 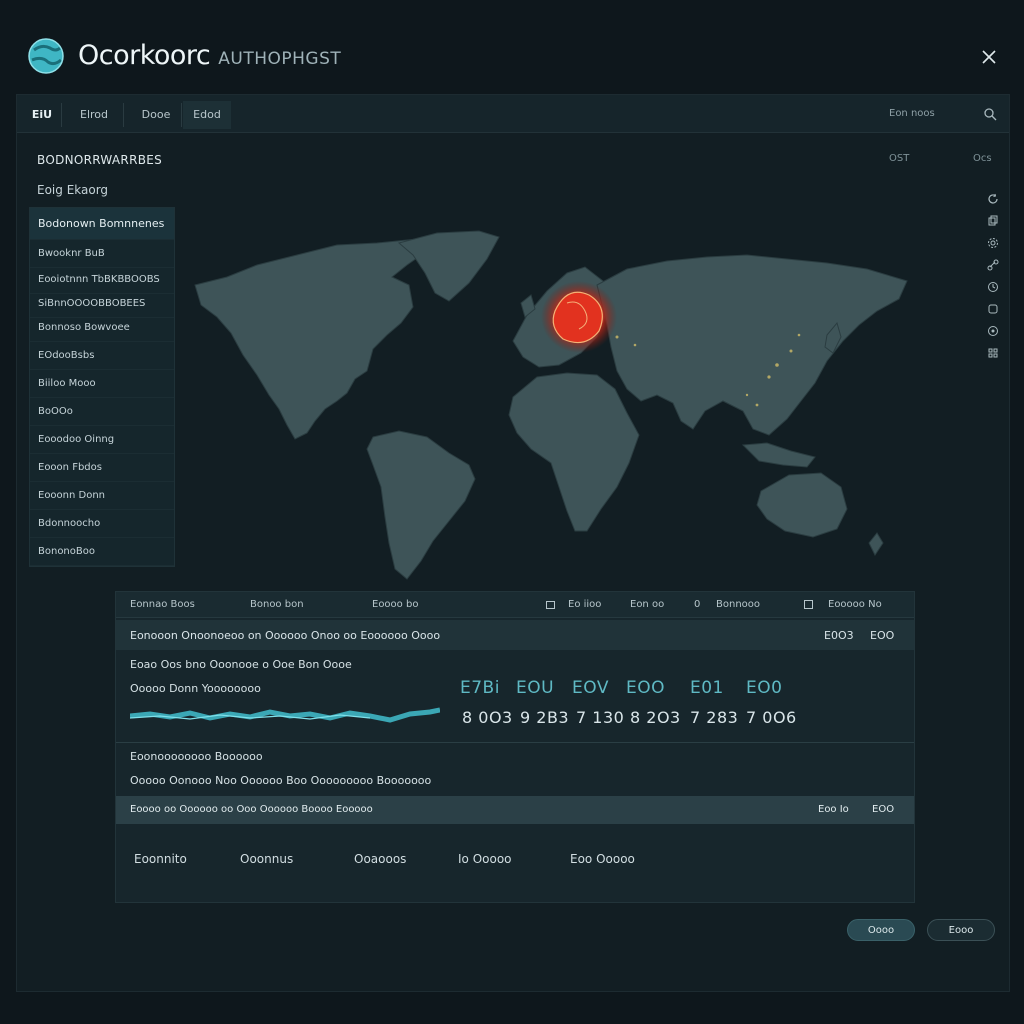 I want to click on sidebar-item-2: Bwooknr BuB, so click(x=102, y=254).